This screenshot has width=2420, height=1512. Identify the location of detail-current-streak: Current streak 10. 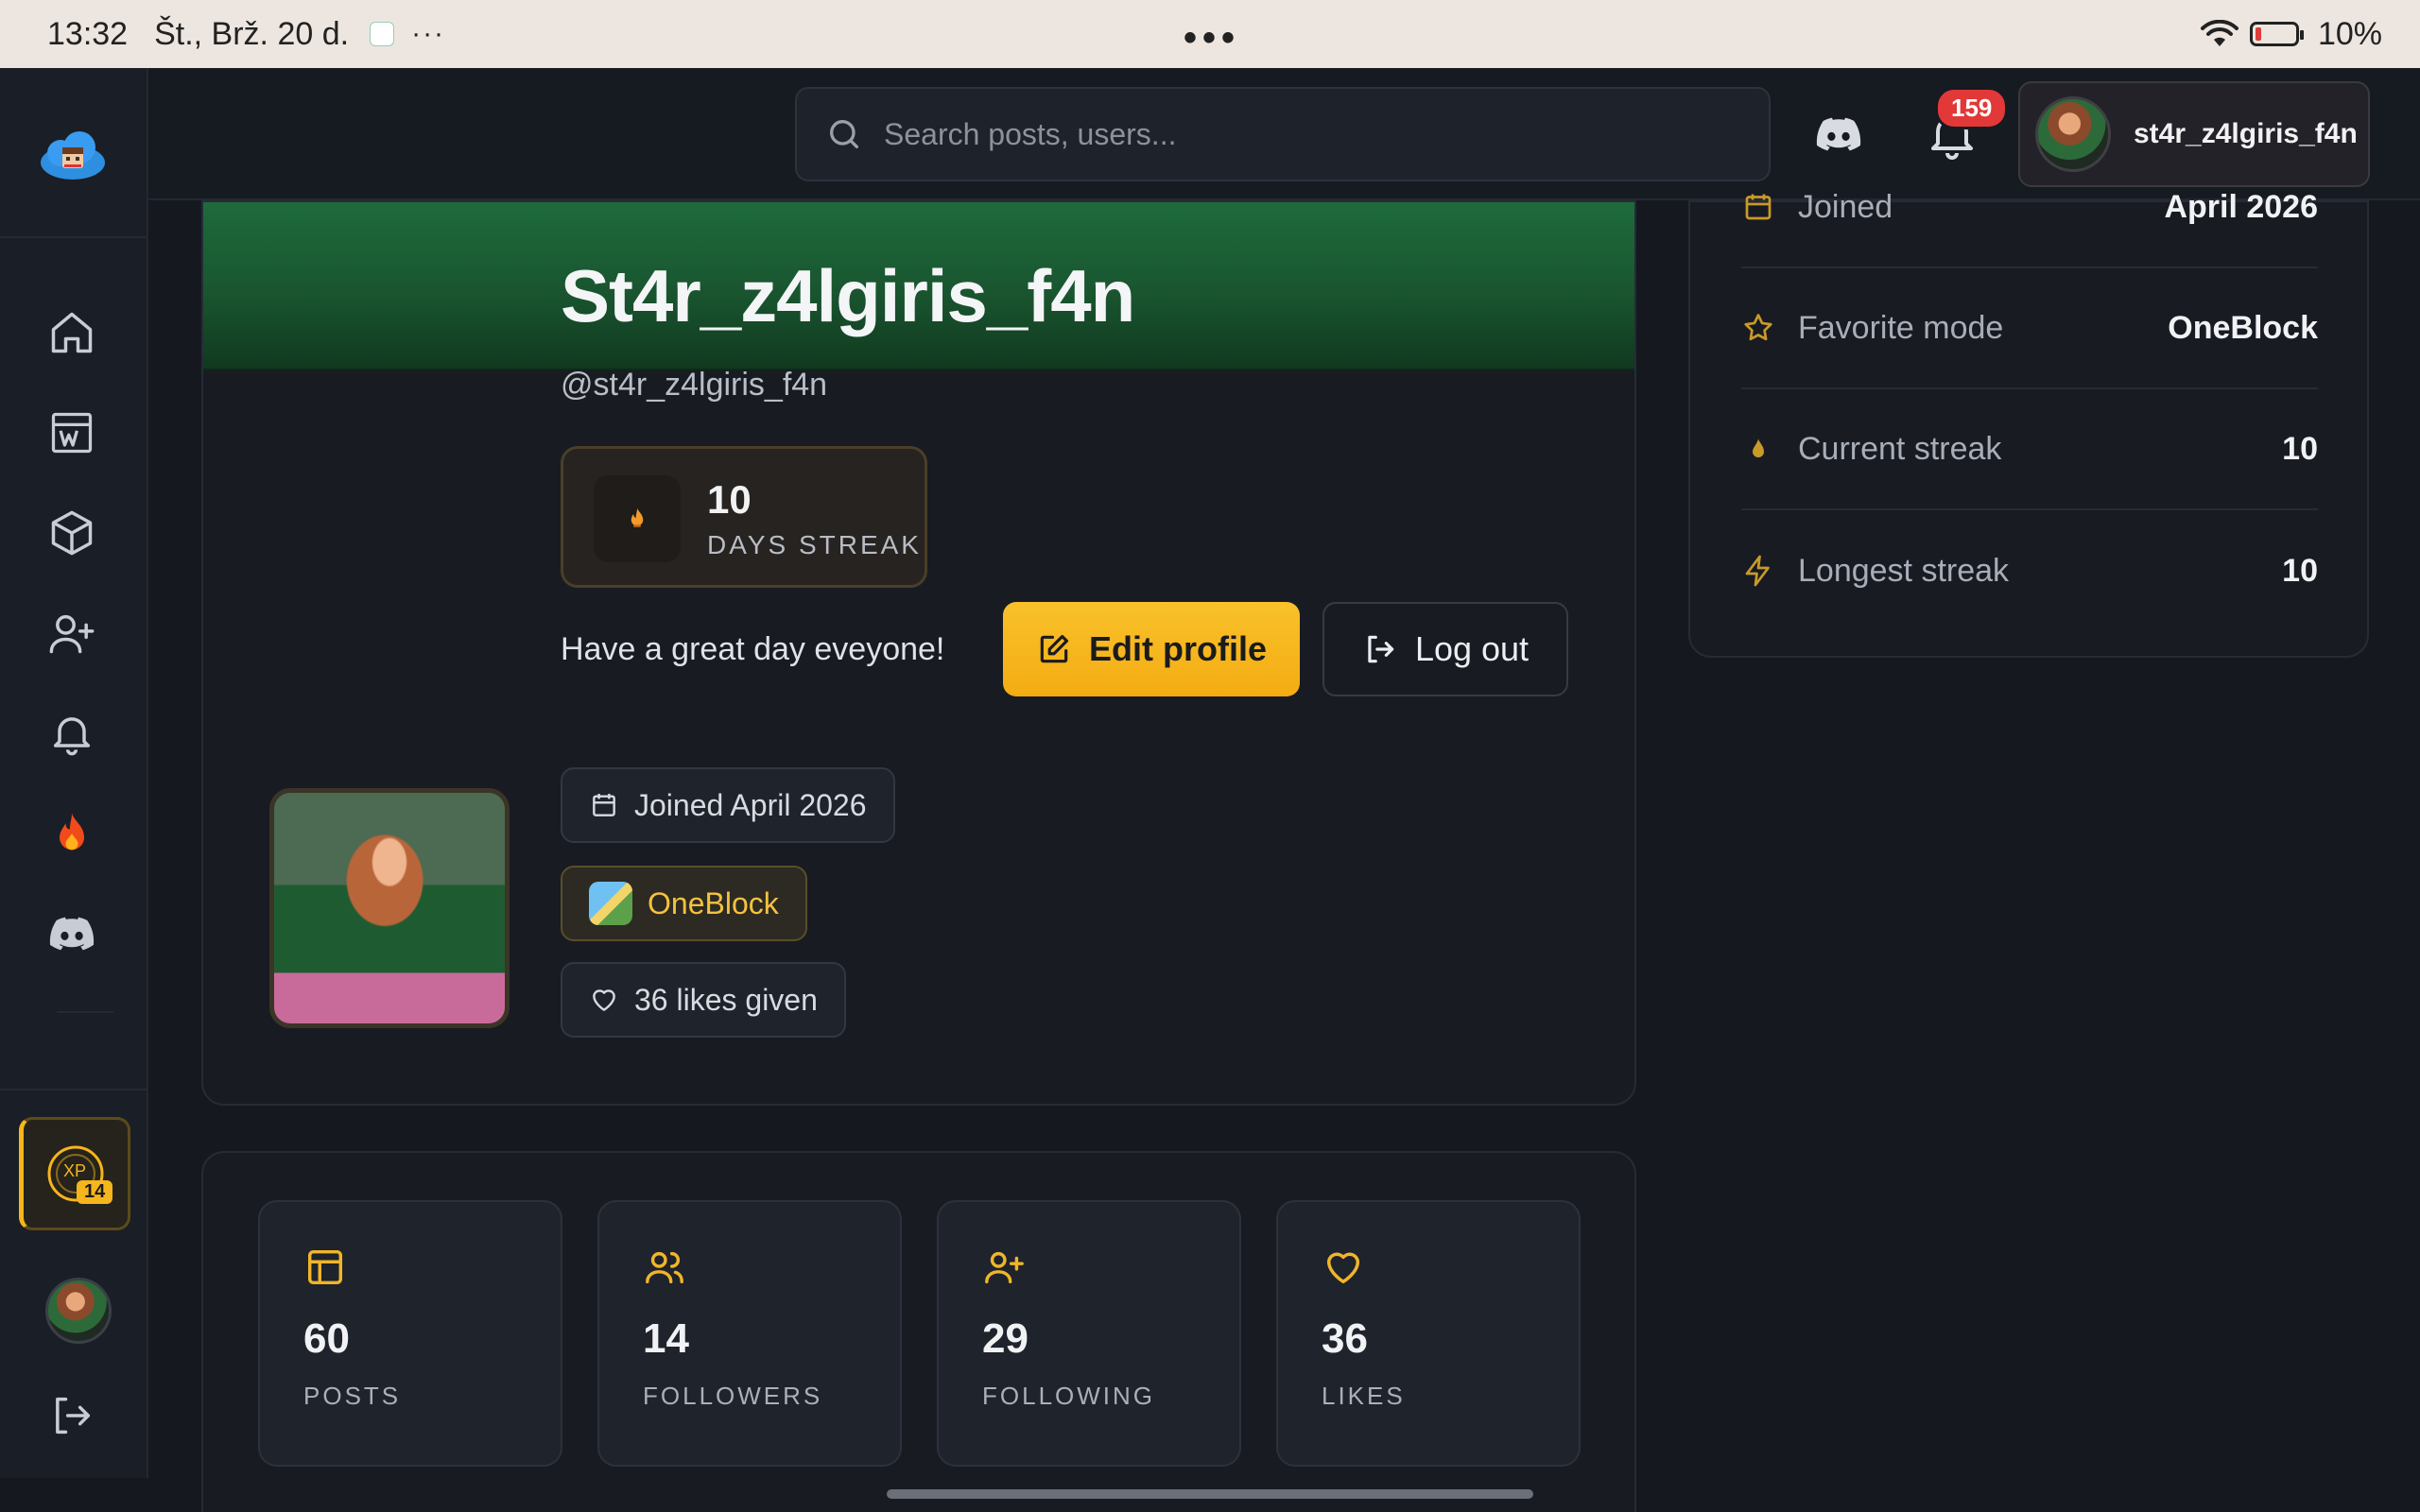
(2029, 449).